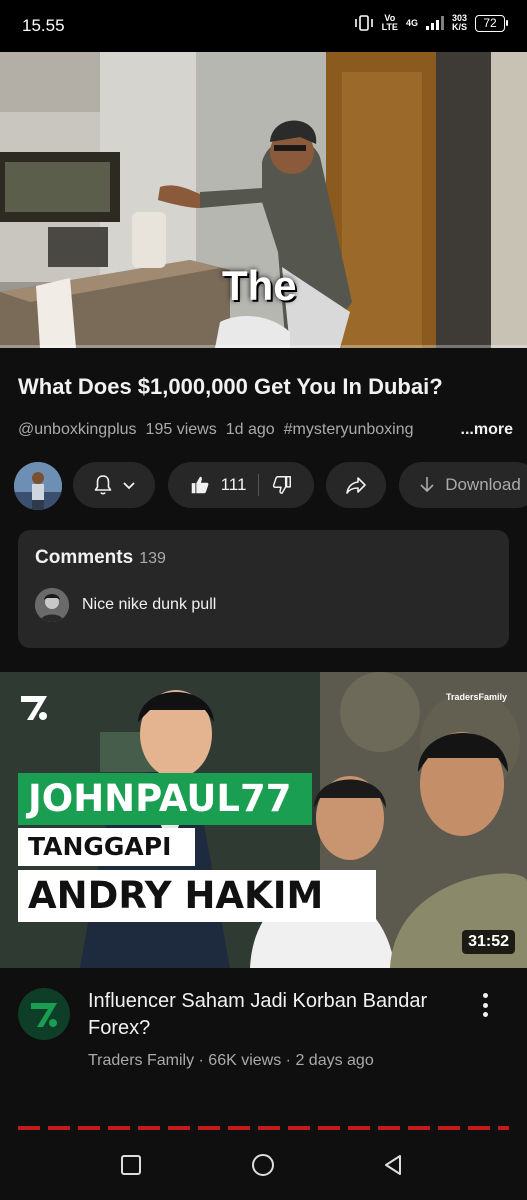 The width and height of the screenshot is (527, 1200). I want to click on next-thumbnail-peek, so click(263, 1126).